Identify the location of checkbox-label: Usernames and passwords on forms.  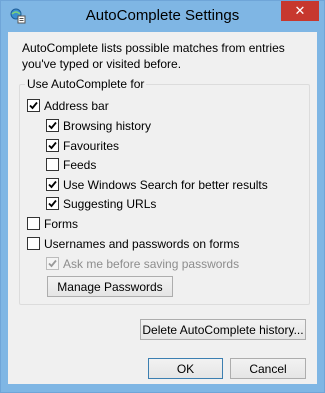
(142, 244).